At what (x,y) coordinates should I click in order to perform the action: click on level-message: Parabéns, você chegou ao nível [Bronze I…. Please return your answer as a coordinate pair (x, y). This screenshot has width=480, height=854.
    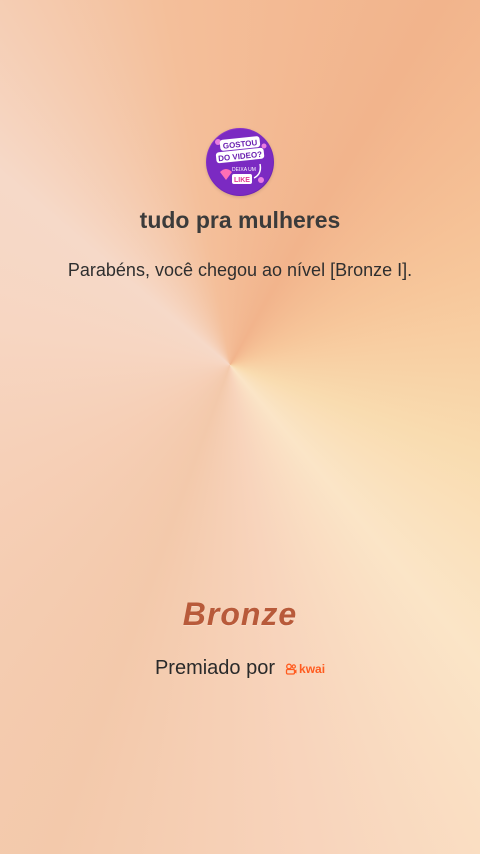
    Looking at the image, I should click on (240, 270).